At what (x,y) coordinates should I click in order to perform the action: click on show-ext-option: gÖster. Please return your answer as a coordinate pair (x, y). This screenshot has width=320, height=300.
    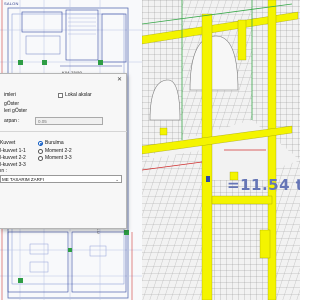
    Looking at the image, I should click on (11, 104).